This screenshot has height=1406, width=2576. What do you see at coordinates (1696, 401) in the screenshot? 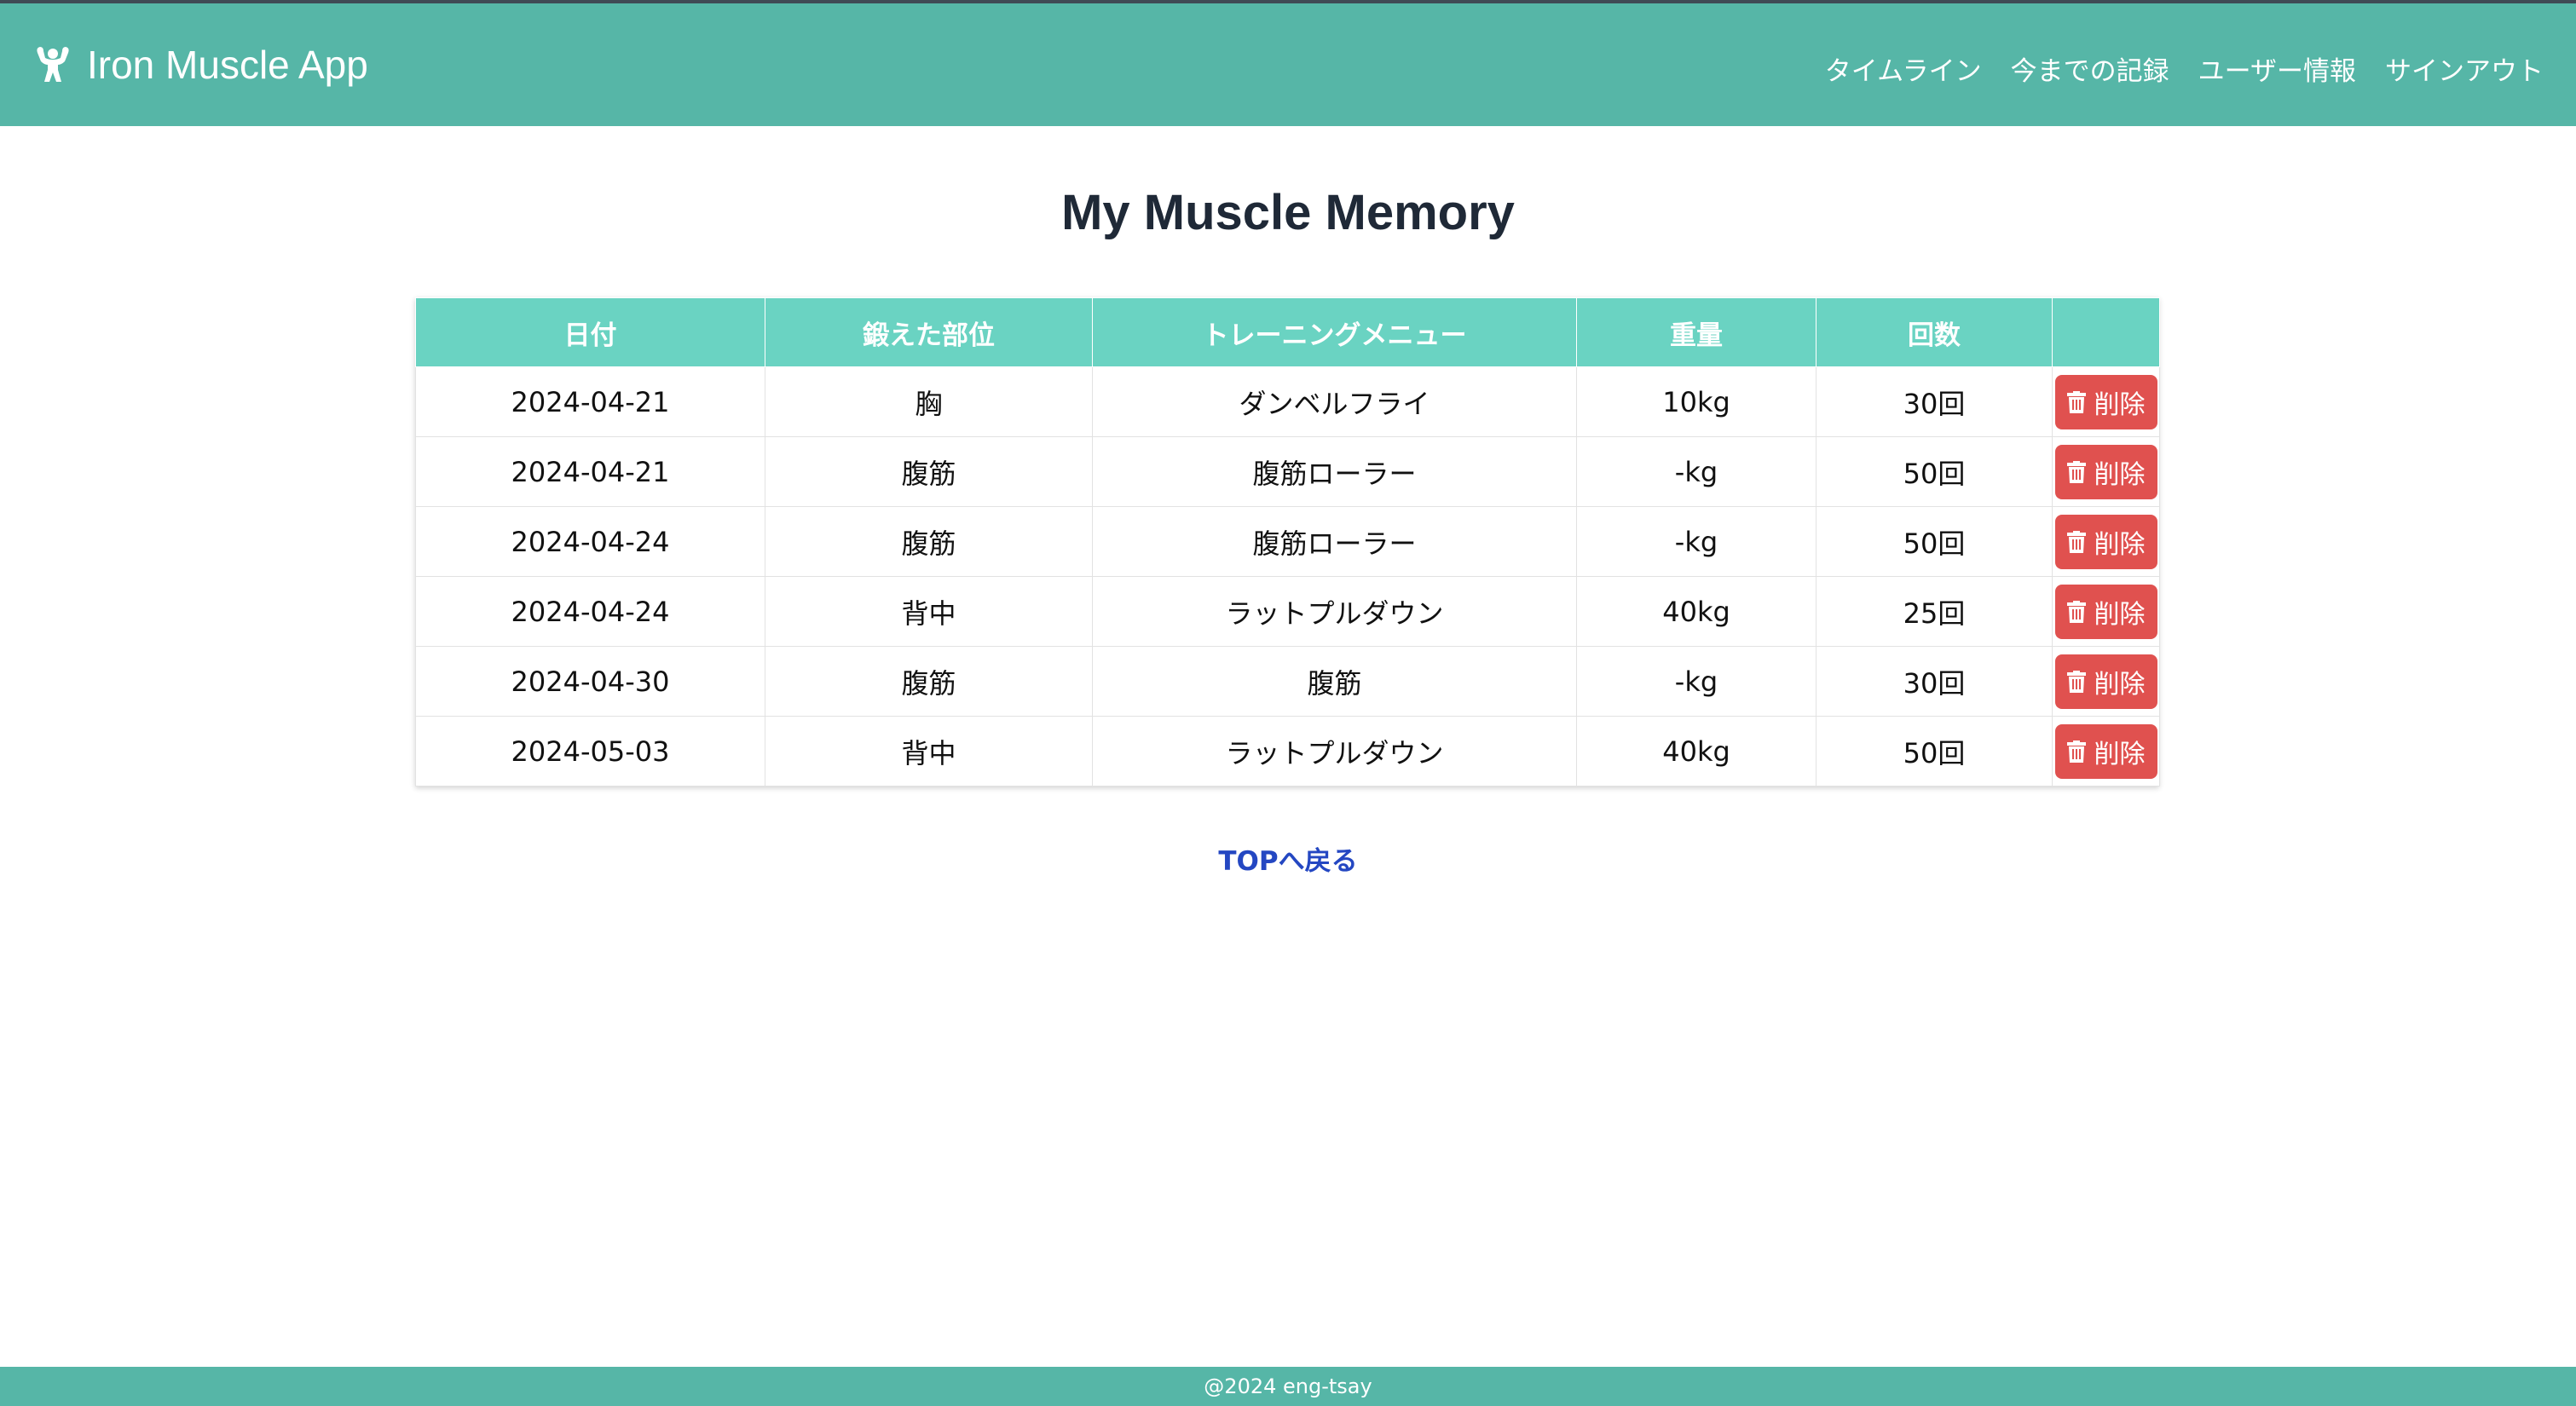
I see `cell-weight: 10kg` at bounding box center [1696, 401].